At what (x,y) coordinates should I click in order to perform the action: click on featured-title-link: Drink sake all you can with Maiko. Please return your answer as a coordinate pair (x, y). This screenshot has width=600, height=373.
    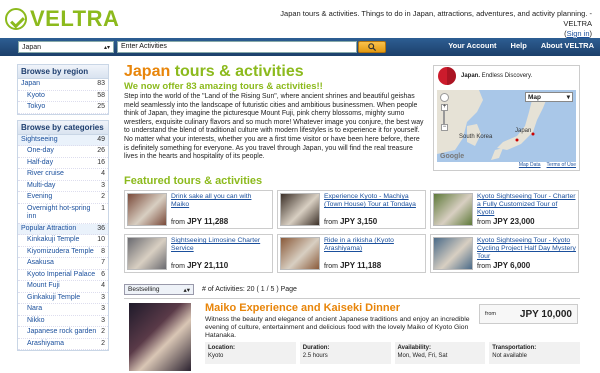
    Looking at the image, I should click on (220, 201).